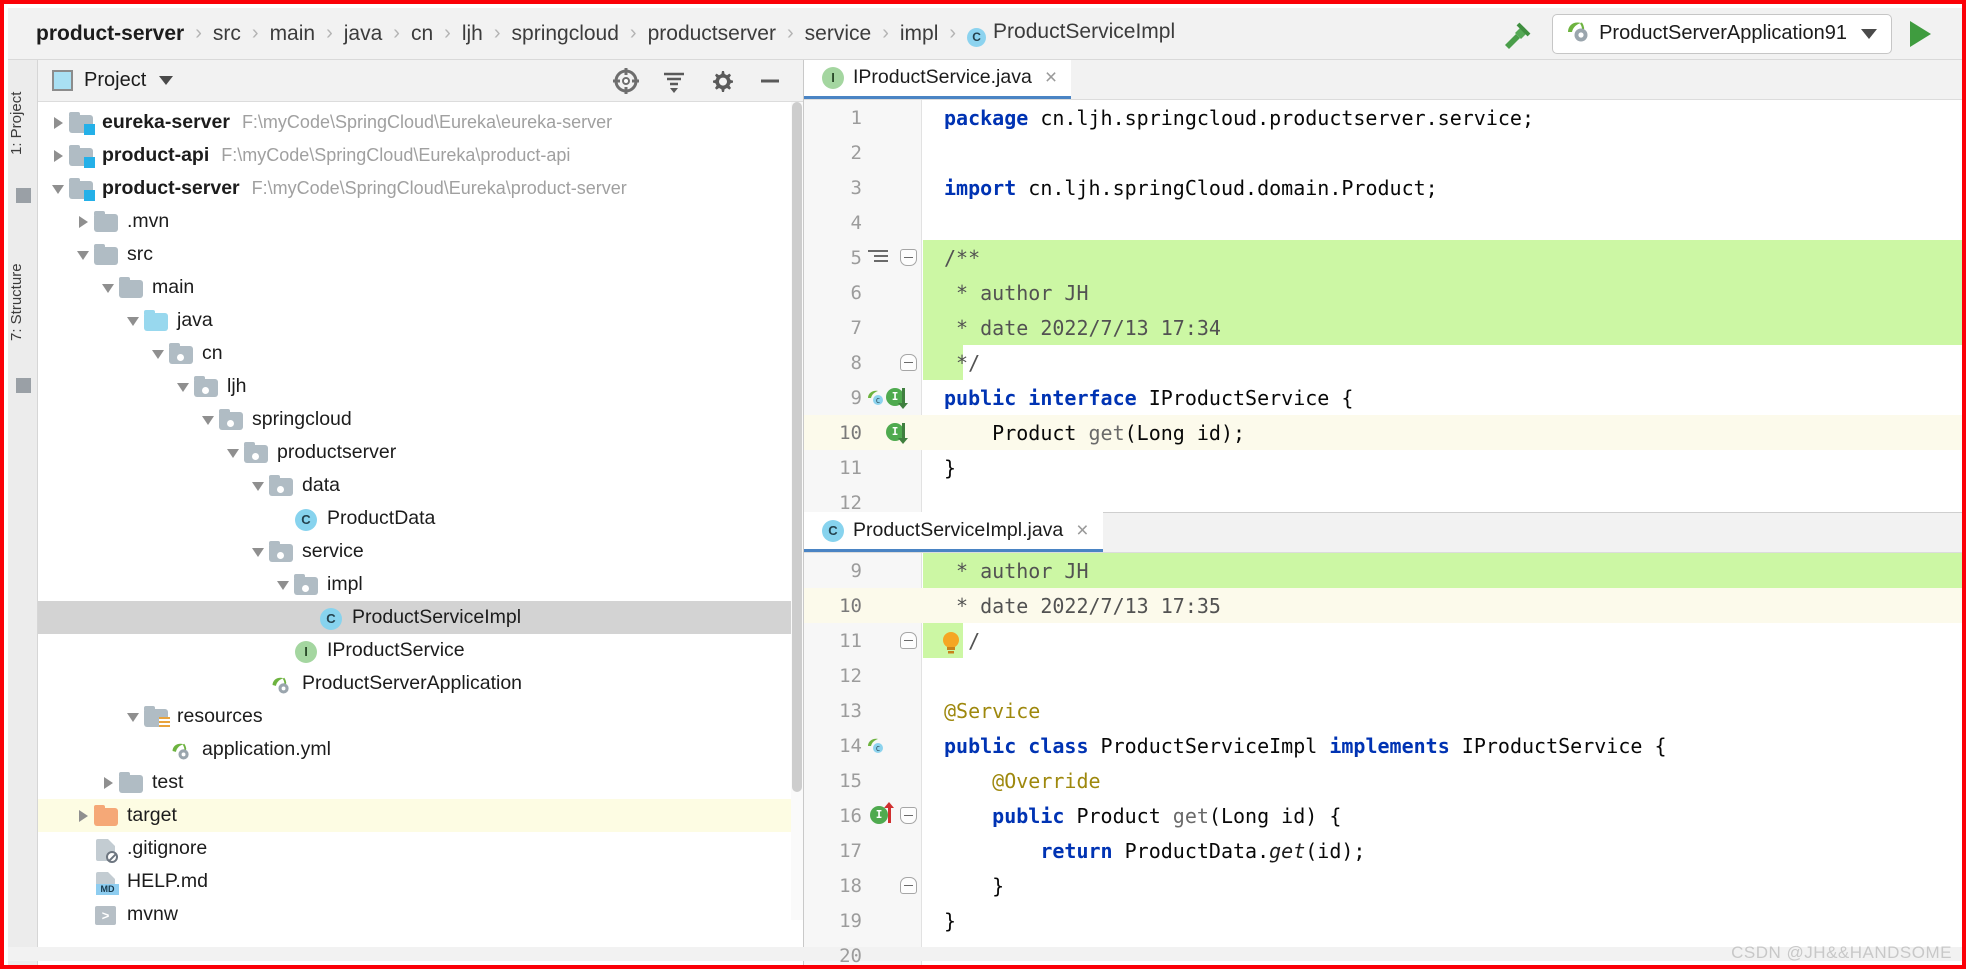  I want to click on breadcrumb-item-productserver: productserver, so click(712, 34).